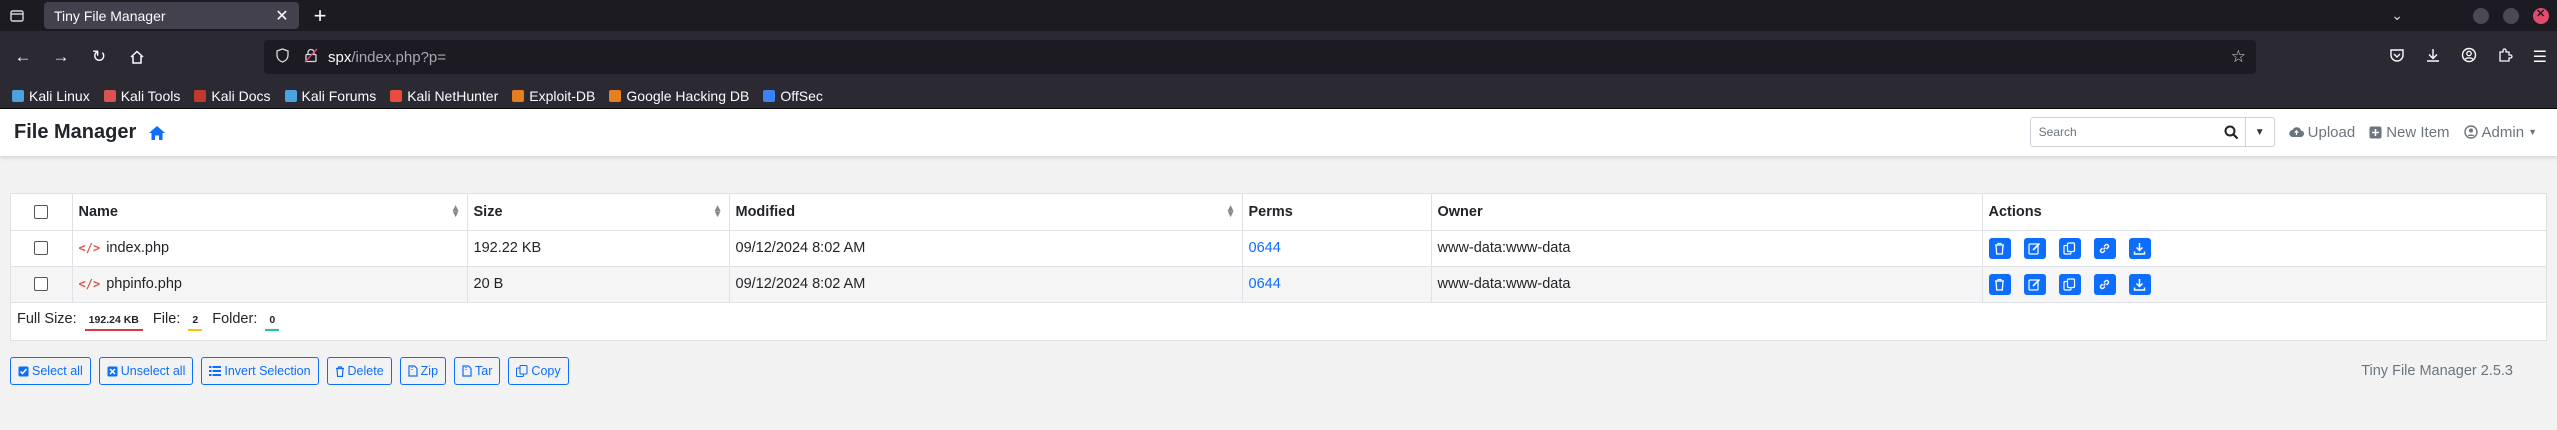  What do you see at coordinates (2433, 57) in the screenshot?
I see `downloads-icon` at bounding box center [2433, 57].